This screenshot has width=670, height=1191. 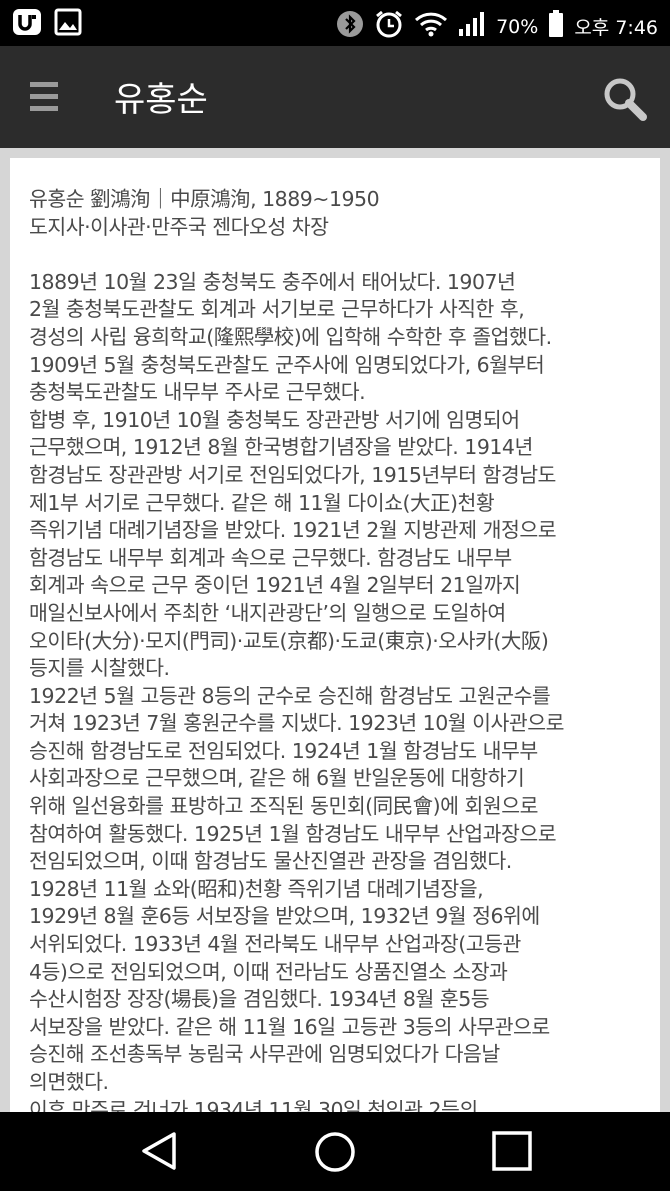 What do you see at coordinates (277, 309) in the screenshot?
I see `article-body-line: 2월 충청북도관찰도 회계과 서기보로 근무하다가 사직한 후,` at bounding box center [277, 309].